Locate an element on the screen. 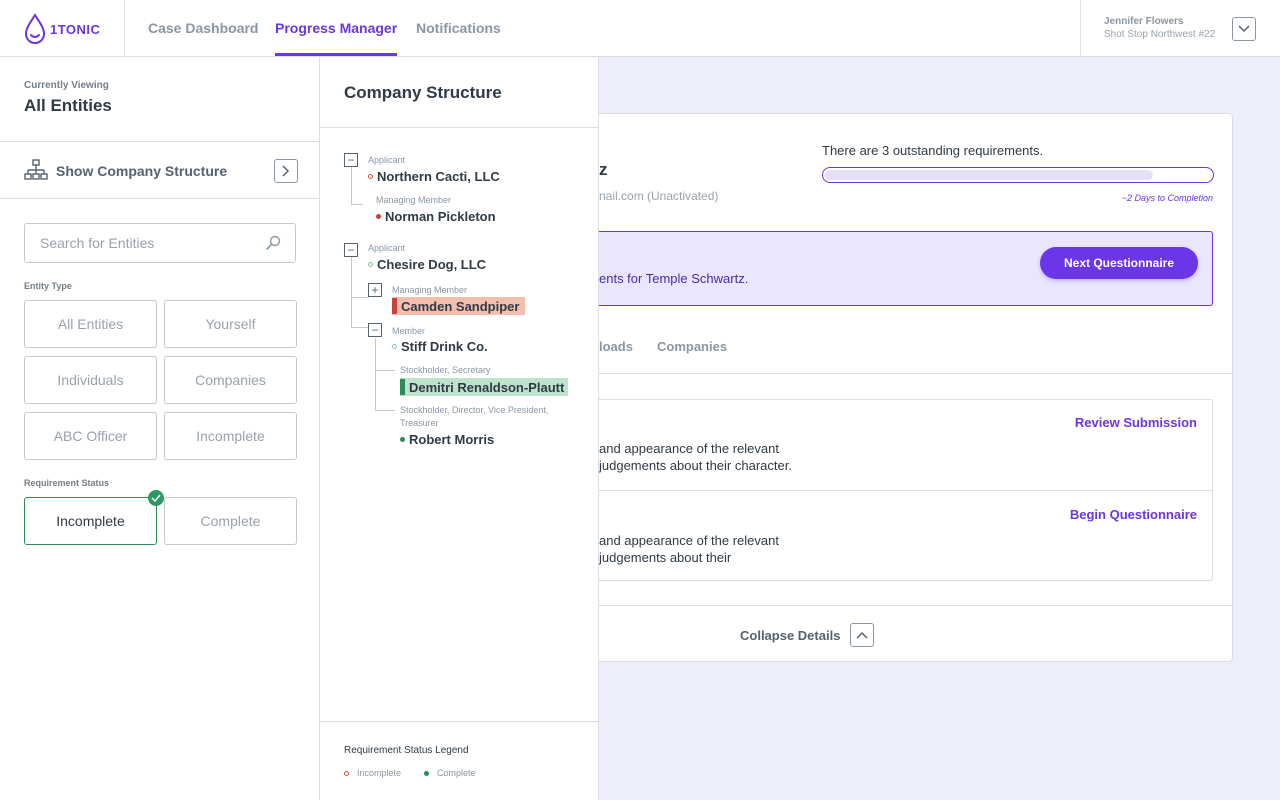 This screenshot has height=800, width=1280. app-logo: 1TONIC is located at coordinates (74, 29).